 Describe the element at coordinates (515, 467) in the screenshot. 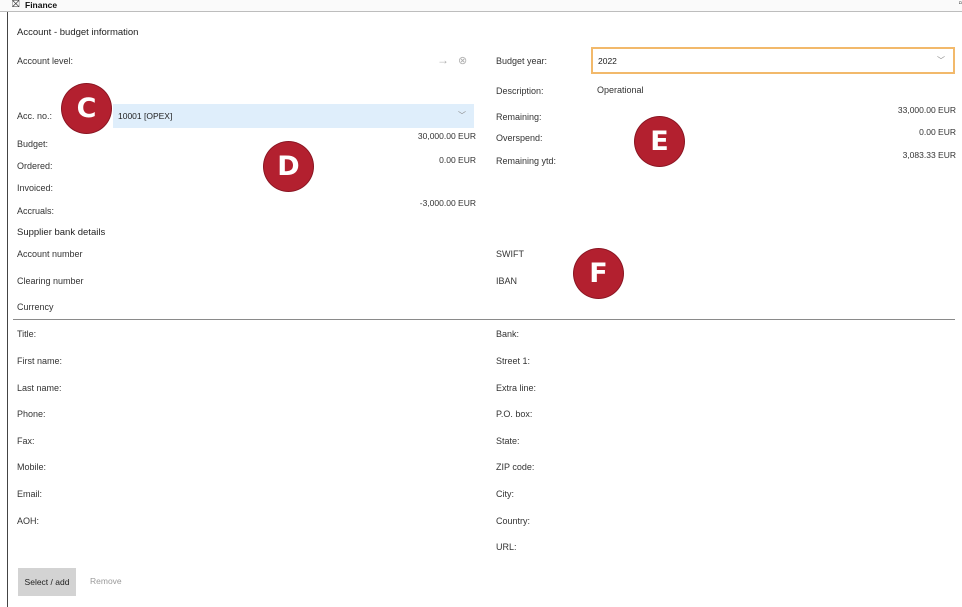

I see `zip-code-label: ZIP code:` at that location.